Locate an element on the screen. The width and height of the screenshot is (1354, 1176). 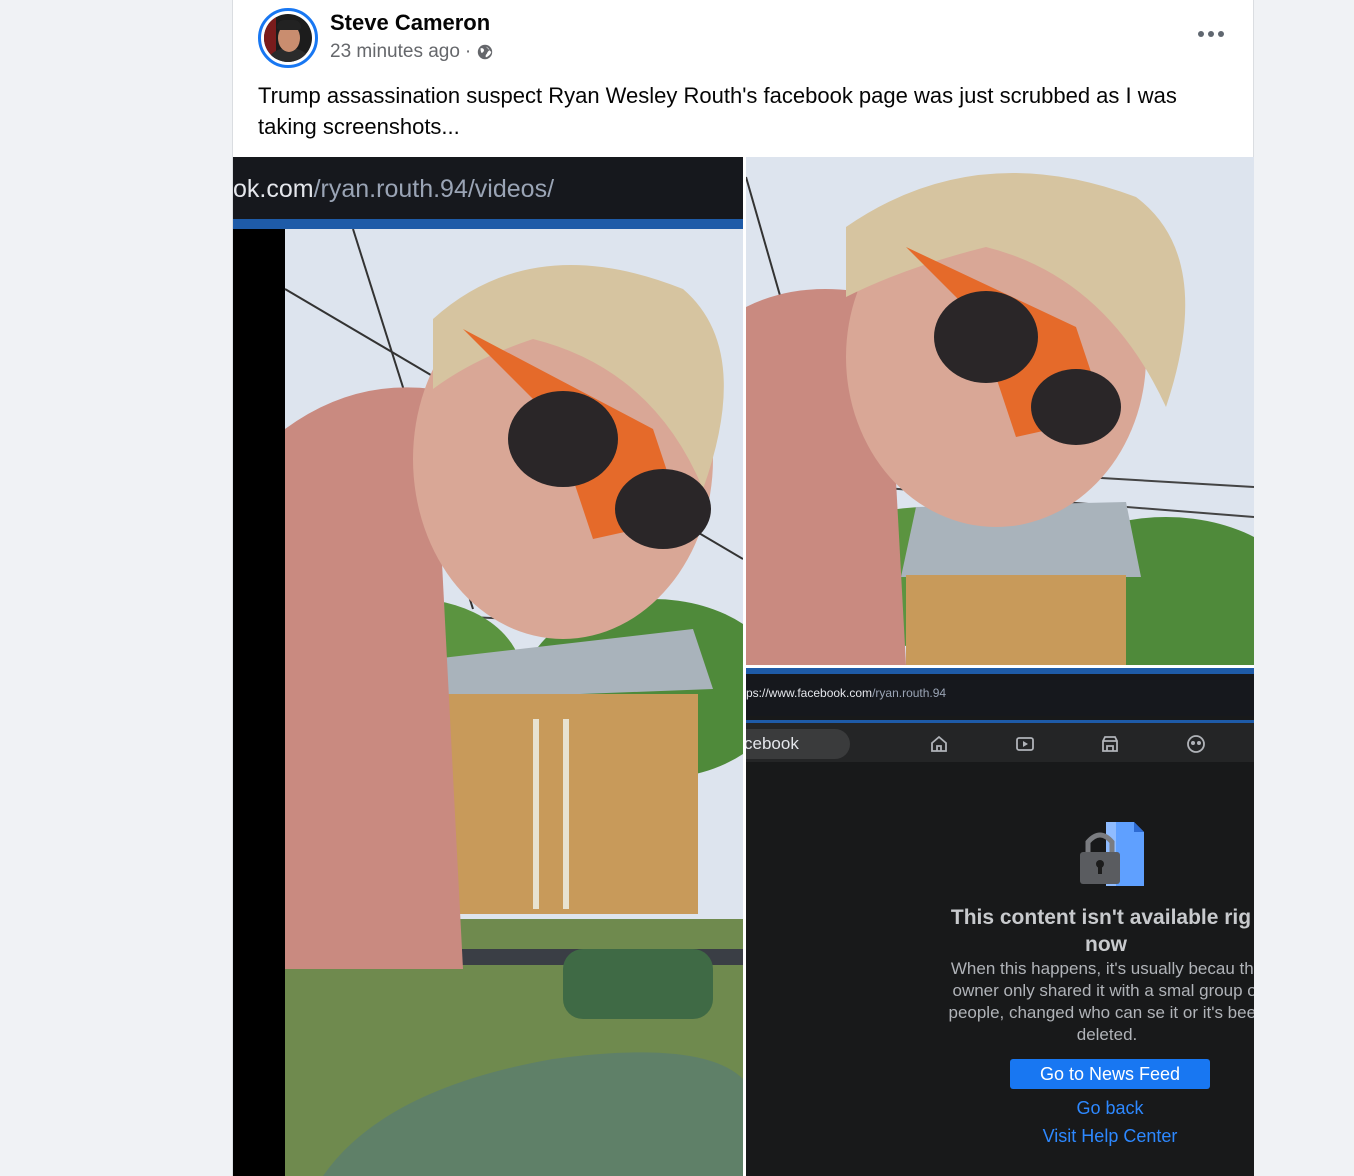
url-text: ok.com/ryan.routh.94/videos/ is located at coordinates (394, 189).